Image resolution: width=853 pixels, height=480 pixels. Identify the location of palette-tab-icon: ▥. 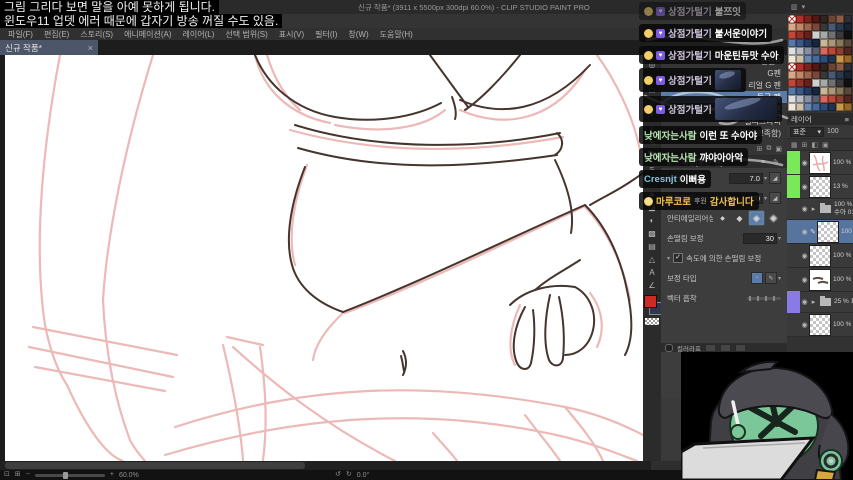
(794, 7).